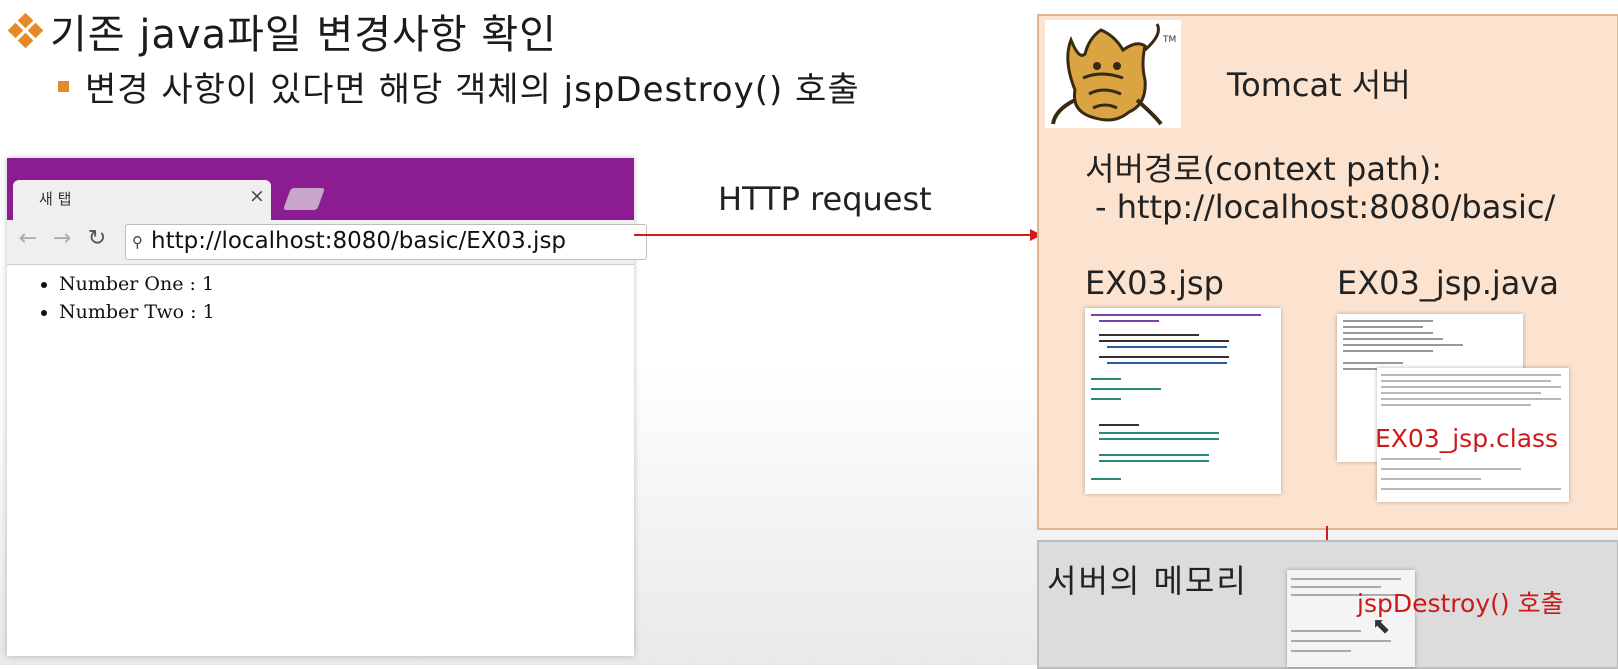 The height and width of the screenshot is (669, 1618). I want to click on address-url: http://localhost:8080/basic/EX03.jsp, so click(358, 241).